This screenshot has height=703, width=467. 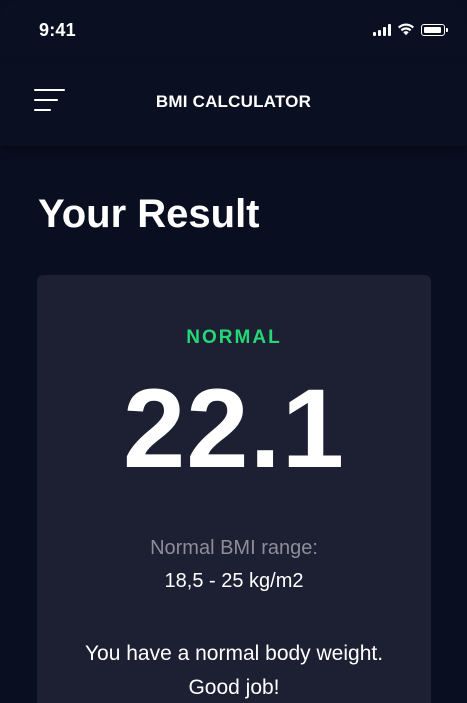 I want to click on normal-range-value: 18,5 - 25 kg/m2, so click(x=234, y=581).